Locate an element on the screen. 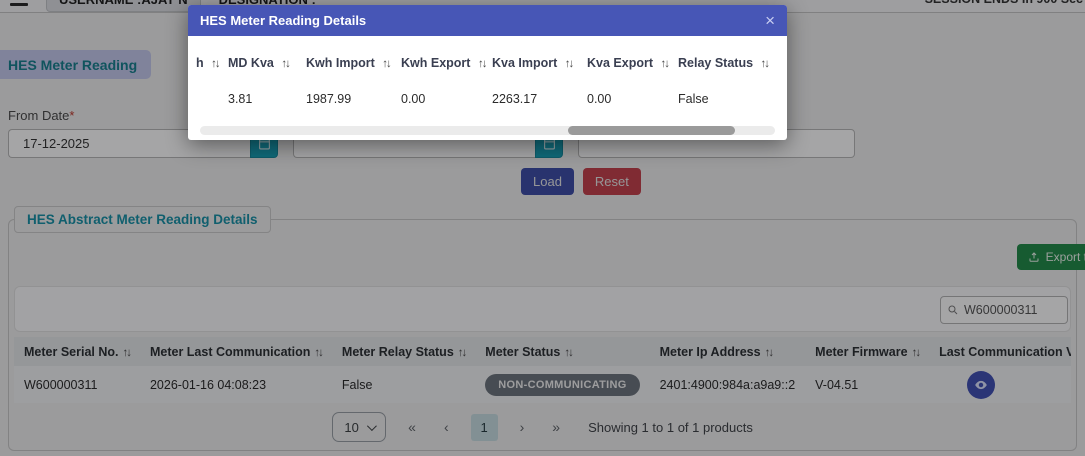 This screenshot has height=456, width=1085. modal-val-kwh-import: 1987.99 is located at coordinates (329, 99).